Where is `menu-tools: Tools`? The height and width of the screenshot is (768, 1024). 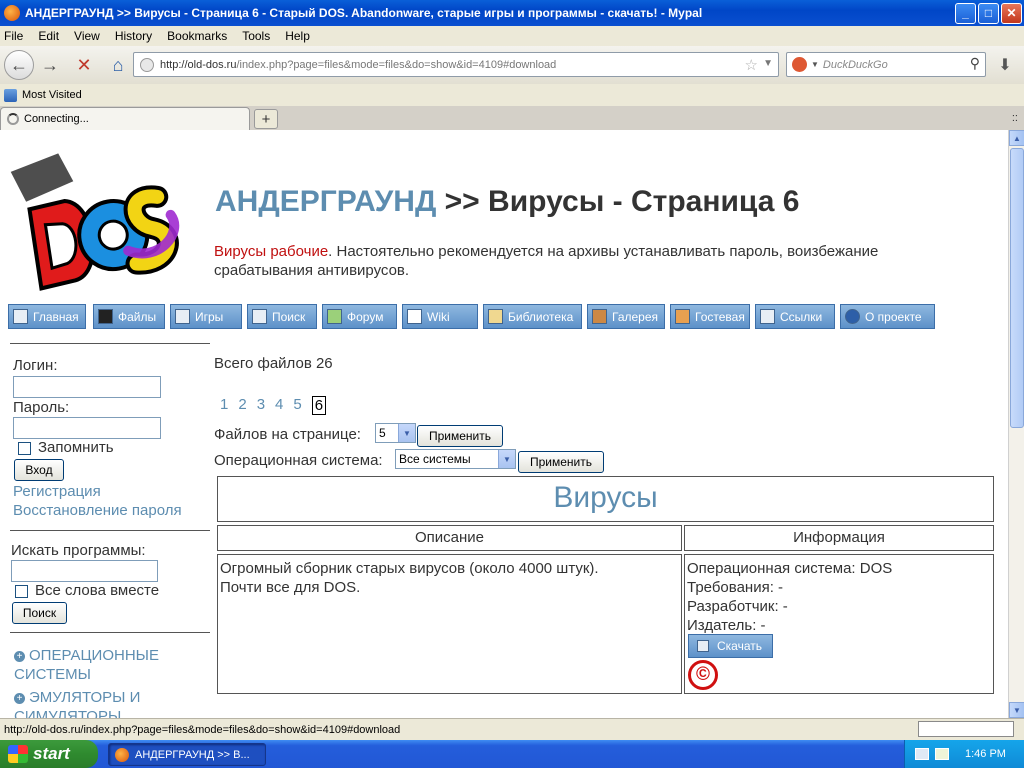 menu-tools: Tools is located at coordinates (256, 36).